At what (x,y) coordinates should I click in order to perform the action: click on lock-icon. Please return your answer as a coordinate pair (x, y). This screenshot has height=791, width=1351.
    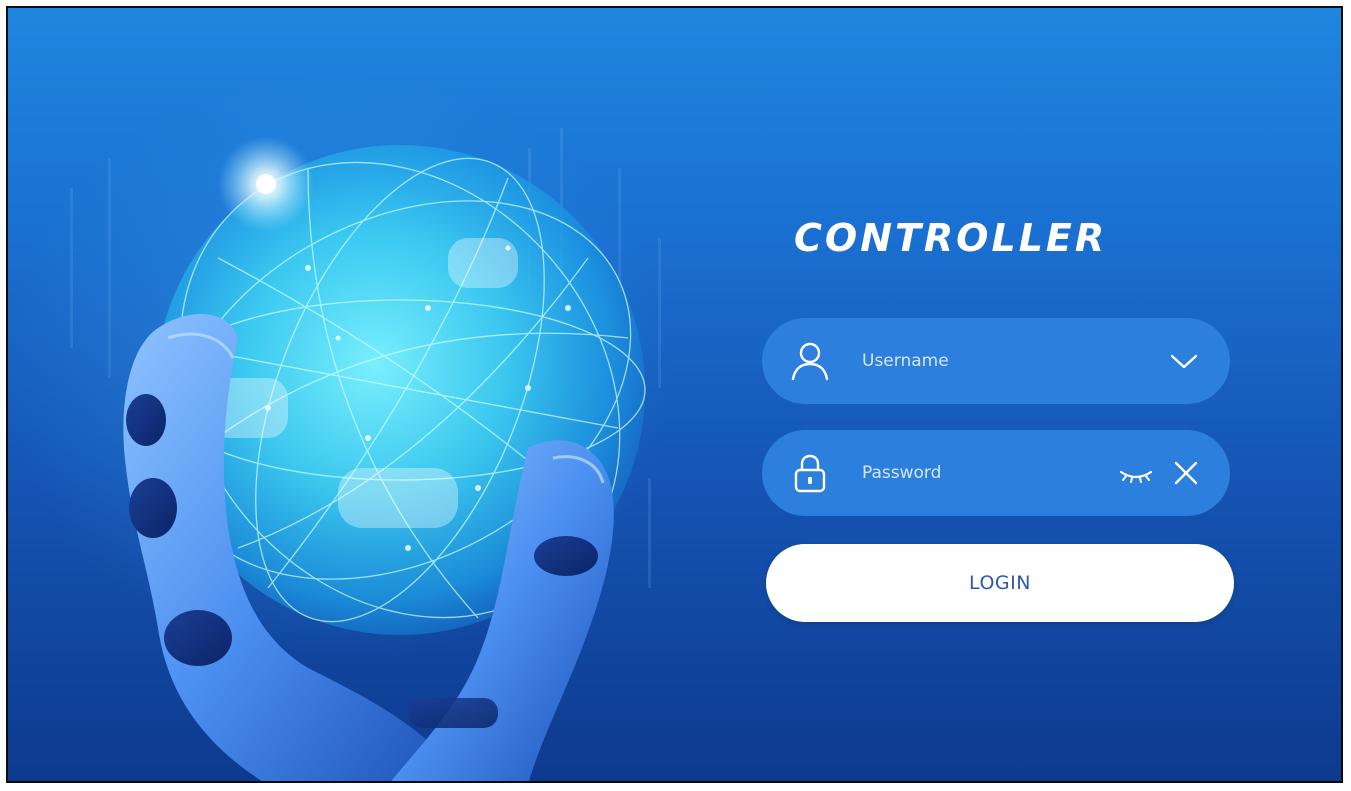
    Looking at the image, I should click on (810, 473).